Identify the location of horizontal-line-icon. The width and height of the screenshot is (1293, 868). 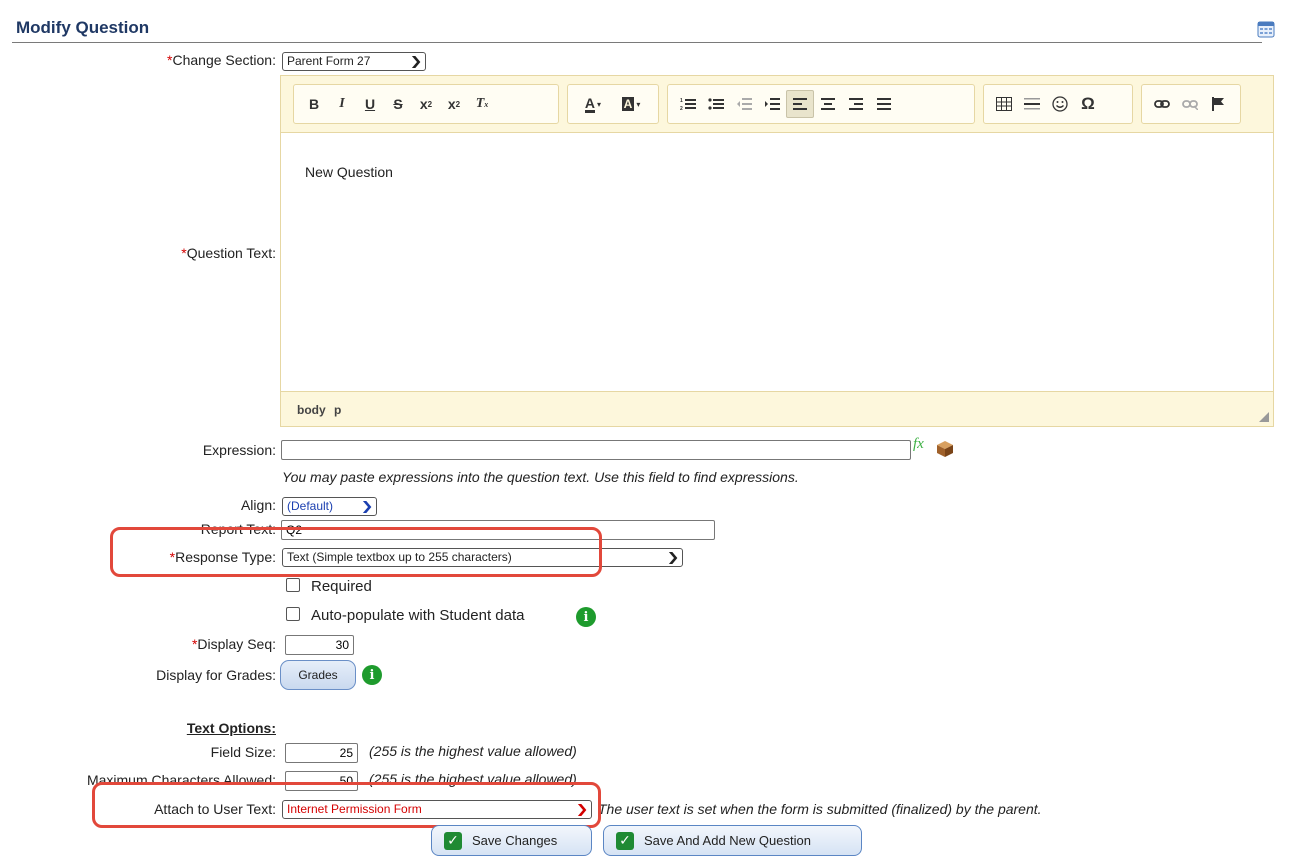
(1032, 104).